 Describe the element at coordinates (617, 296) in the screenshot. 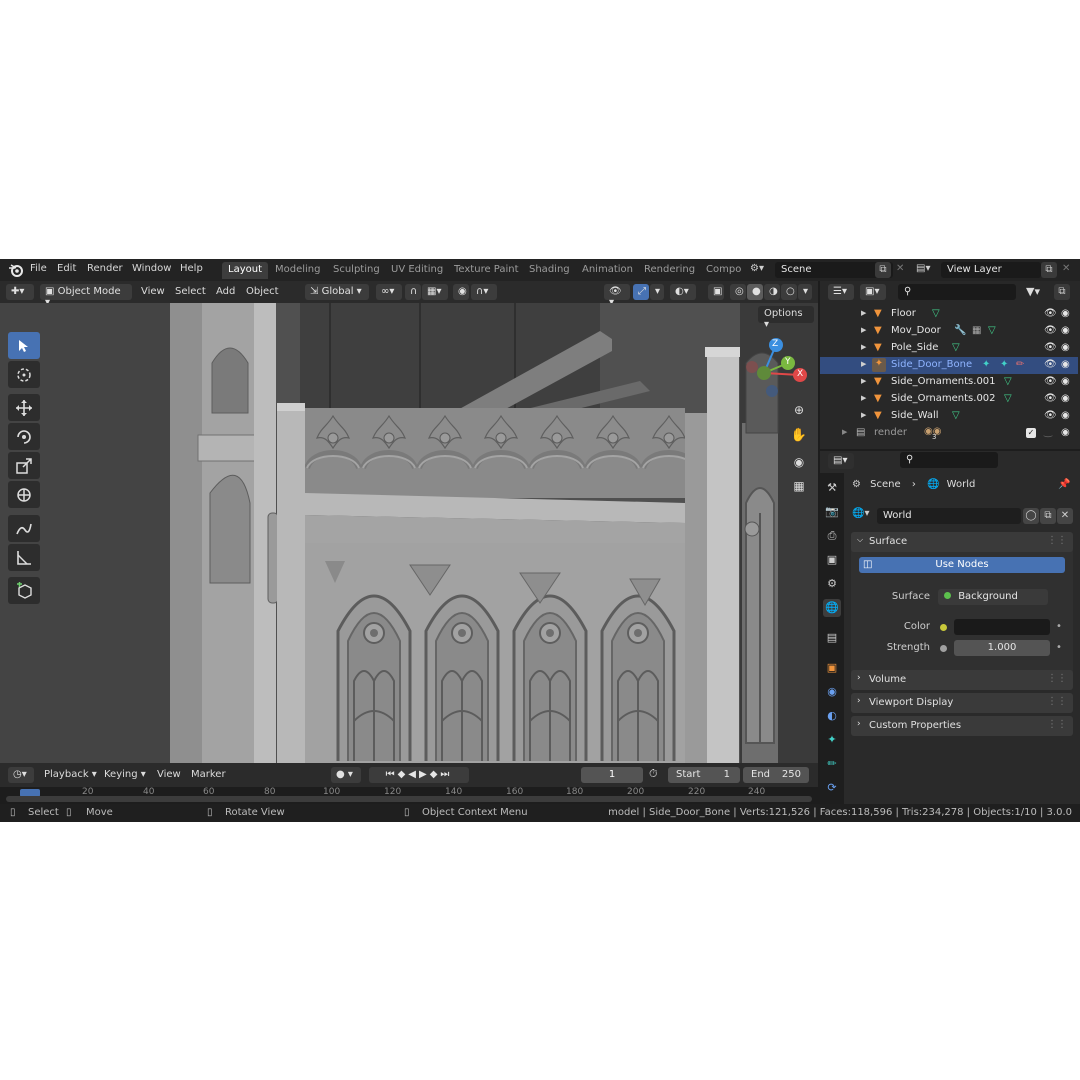

I see `visibility-icon: 👁▾` at that location.